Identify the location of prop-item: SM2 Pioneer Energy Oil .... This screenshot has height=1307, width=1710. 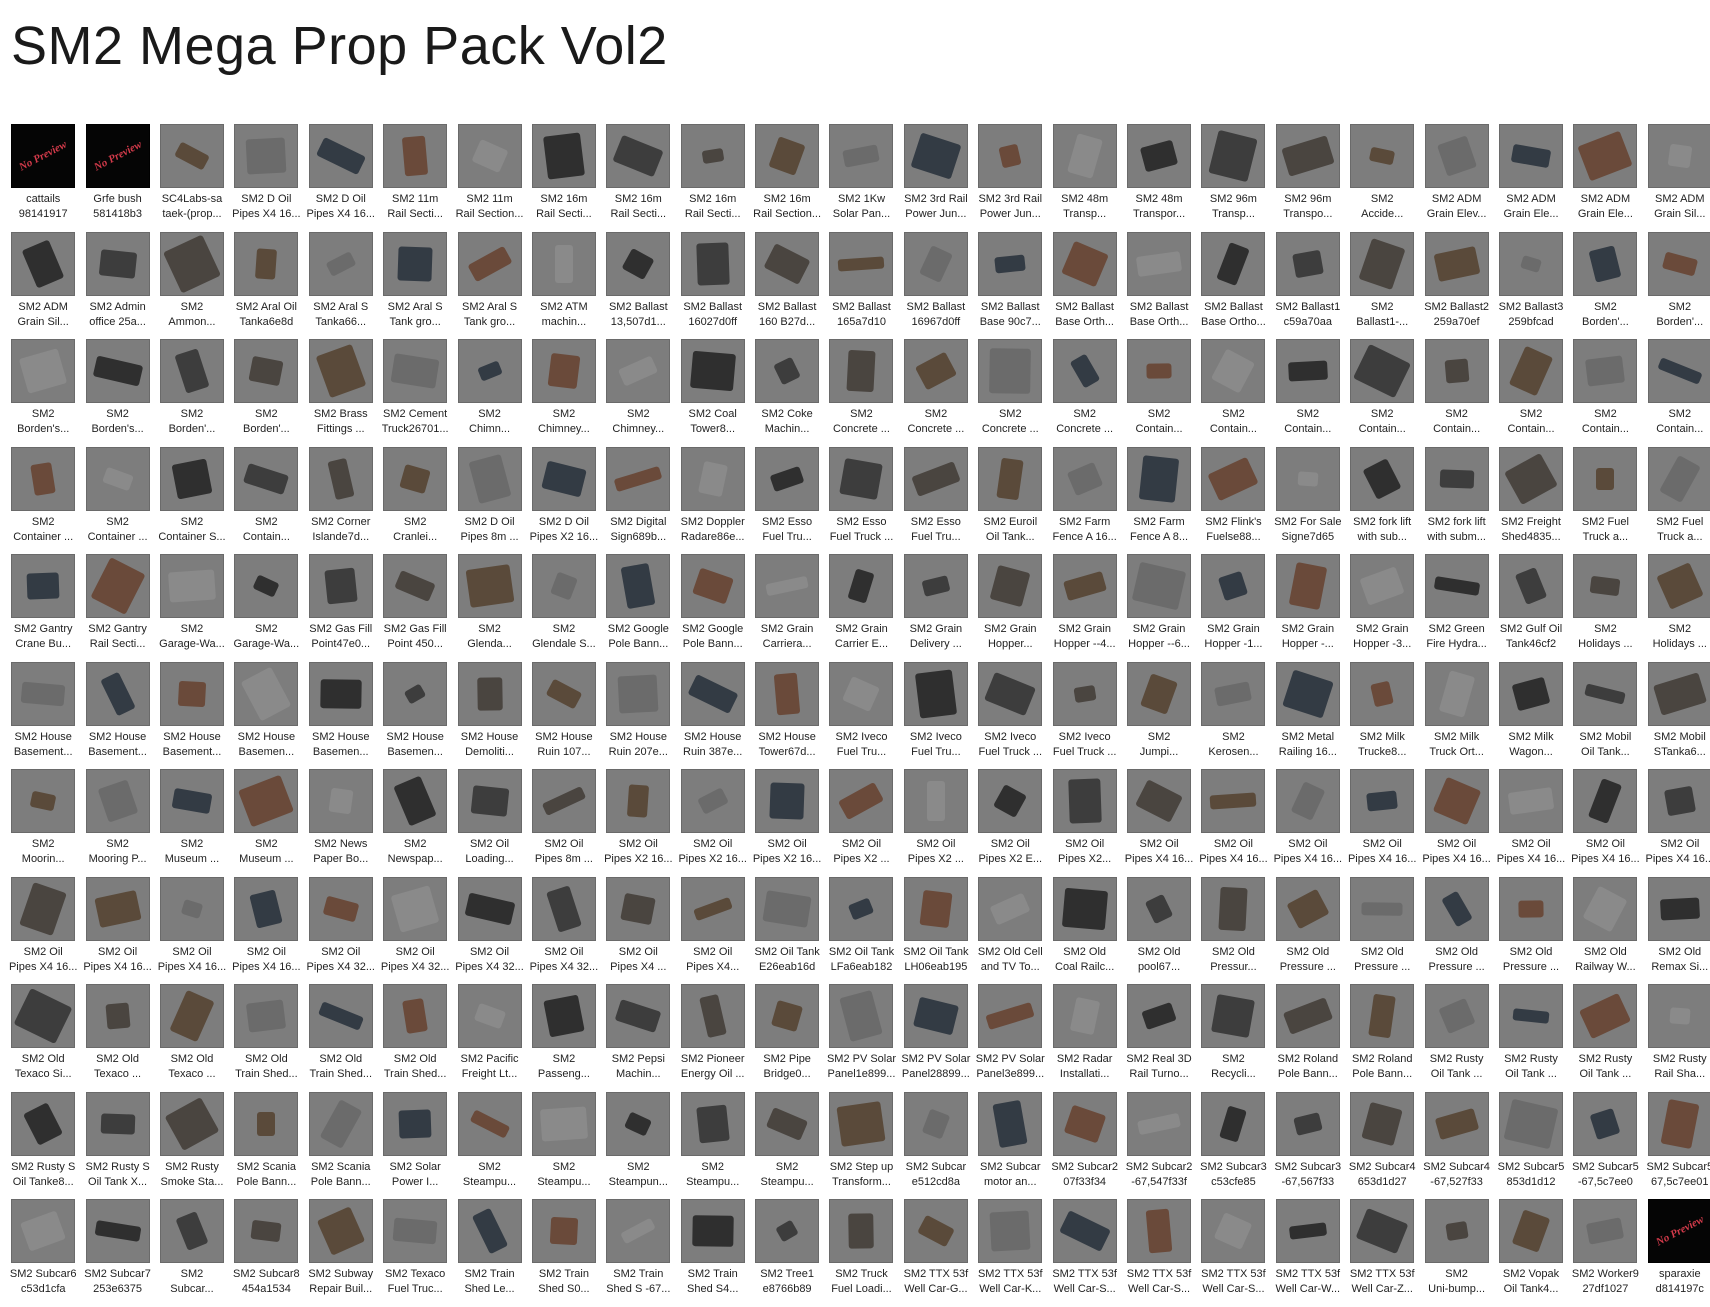
(713, 1038).